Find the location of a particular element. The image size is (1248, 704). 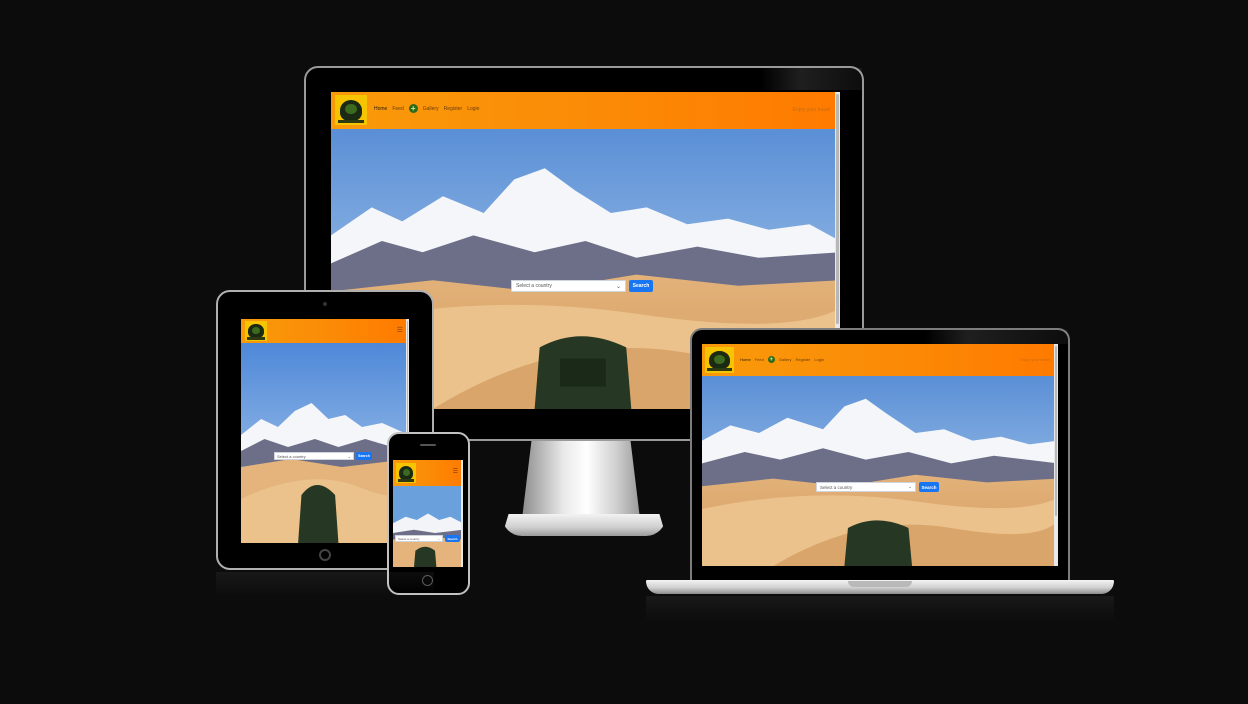

tablet-home-button is located at coordinates (325, 555).